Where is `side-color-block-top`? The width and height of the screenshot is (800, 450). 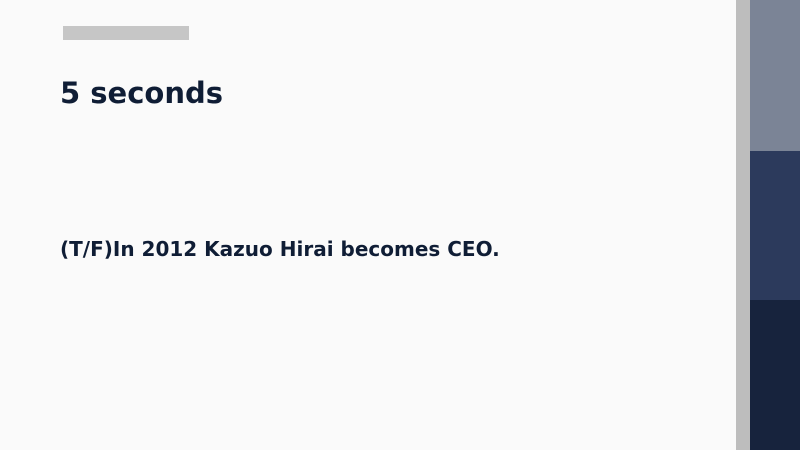
side-color-block-top is located at coordinates (775, 75).